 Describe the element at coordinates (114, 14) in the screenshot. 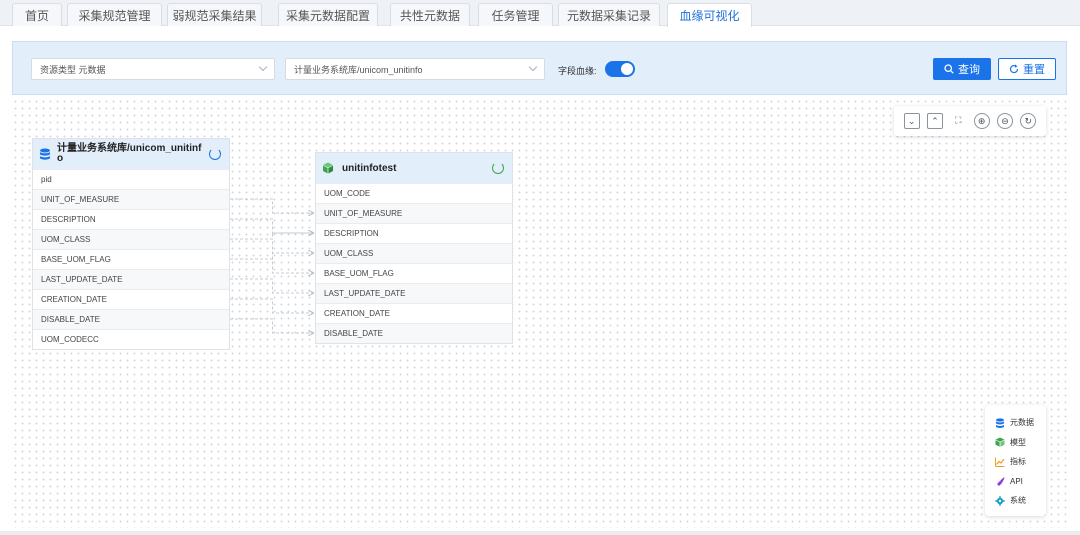

I see `tab-collection-spec: 采集规范管理` at that location.